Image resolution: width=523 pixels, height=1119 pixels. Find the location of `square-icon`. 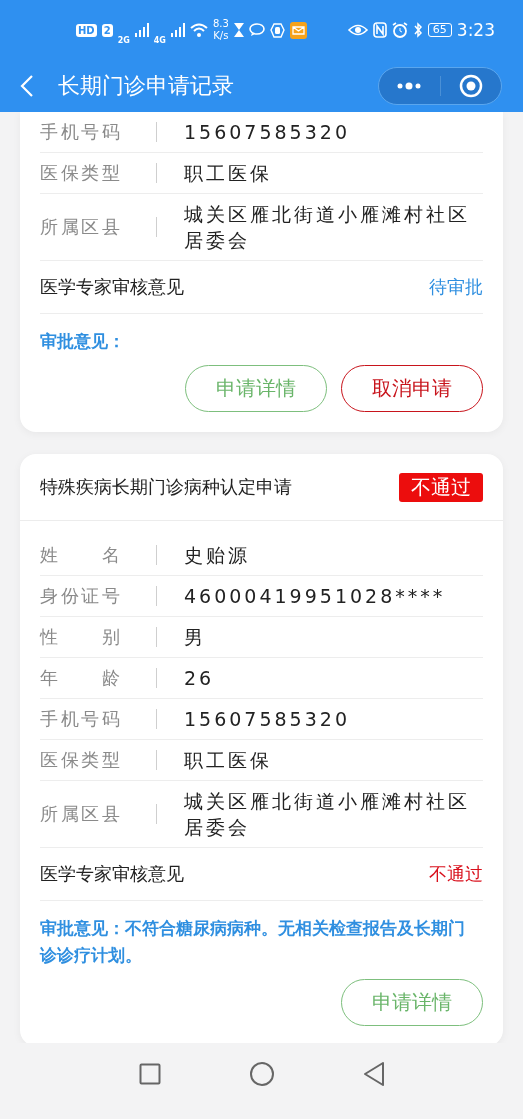

square-icon is located at coordinates (149, 1074).